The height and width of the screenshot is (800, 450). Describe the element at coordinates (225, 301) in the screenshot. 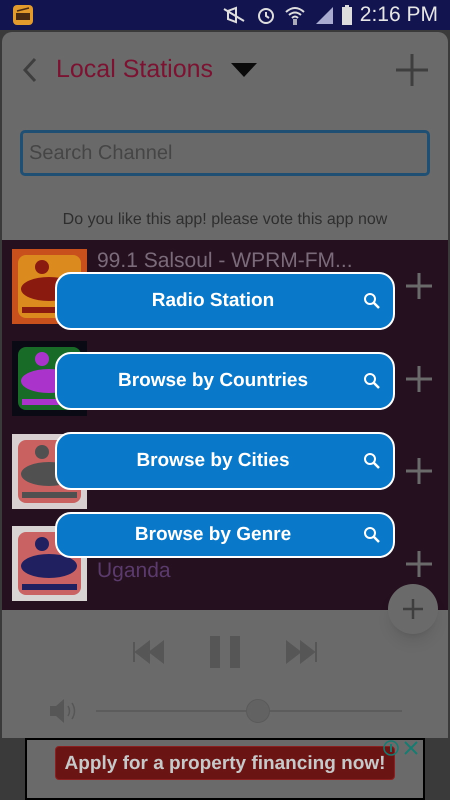

I see `menu-button: Radio Station` at that location.